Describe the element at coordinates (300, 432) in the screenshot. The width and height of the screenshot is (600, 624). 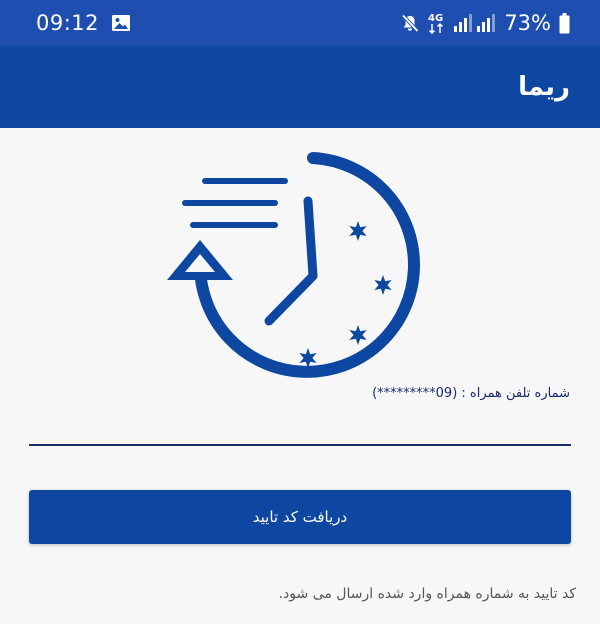
I see `phone-number-input` at that location.